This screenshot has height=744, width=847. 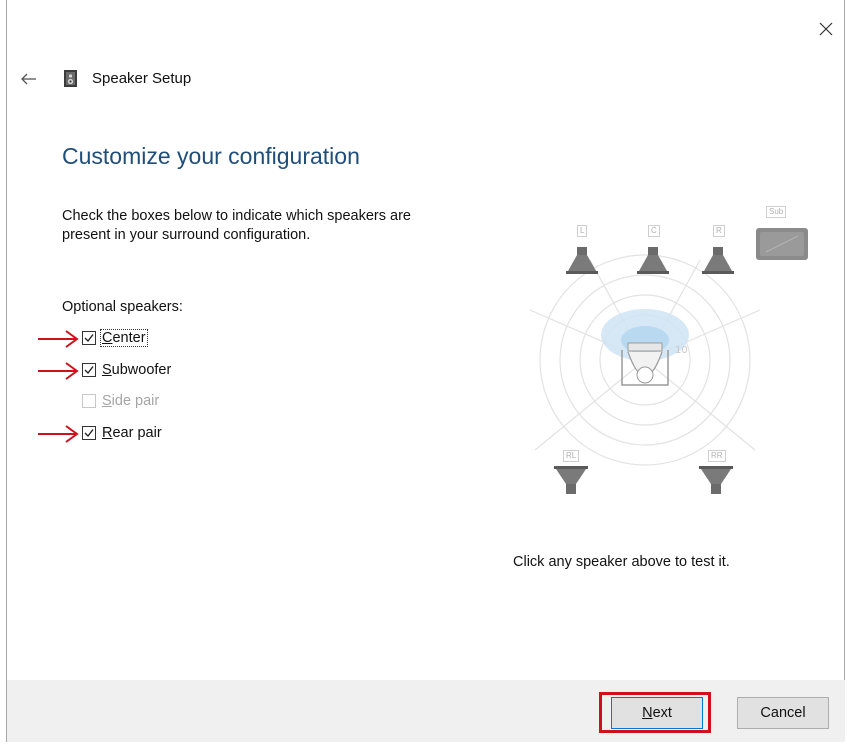 I want to click on speaker-layout-diagram: 10 L C R Sub RL RR, so click(x=675, y=355).